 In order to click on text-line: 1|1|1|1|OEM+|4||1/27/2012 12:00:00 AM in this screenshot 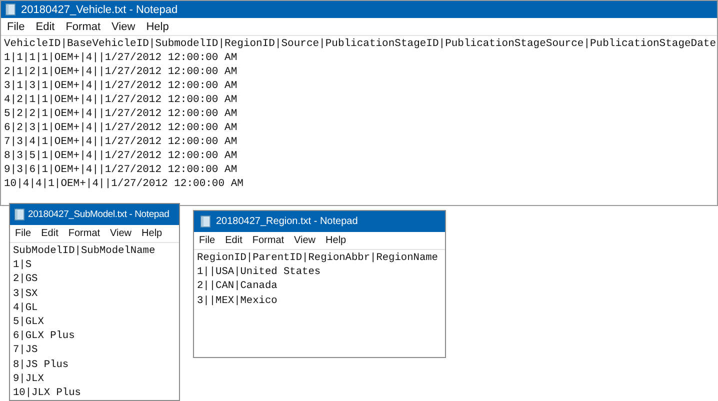, I will do `click(121, 58)`.